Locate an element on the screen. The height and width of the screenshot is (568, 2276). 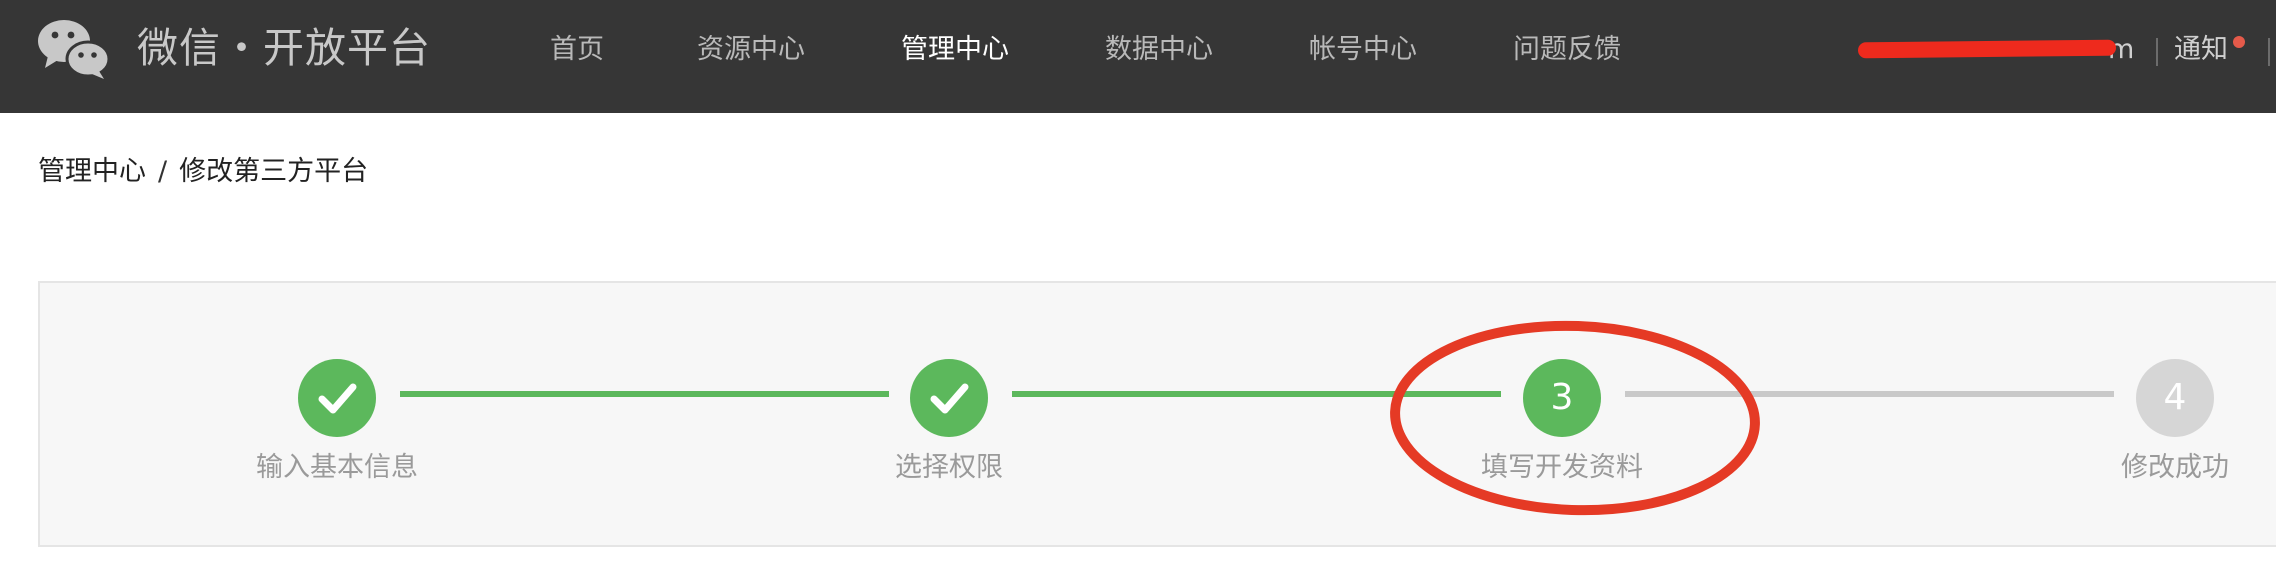
notifications-link: 通知 is located at coordinates (2201, 50).